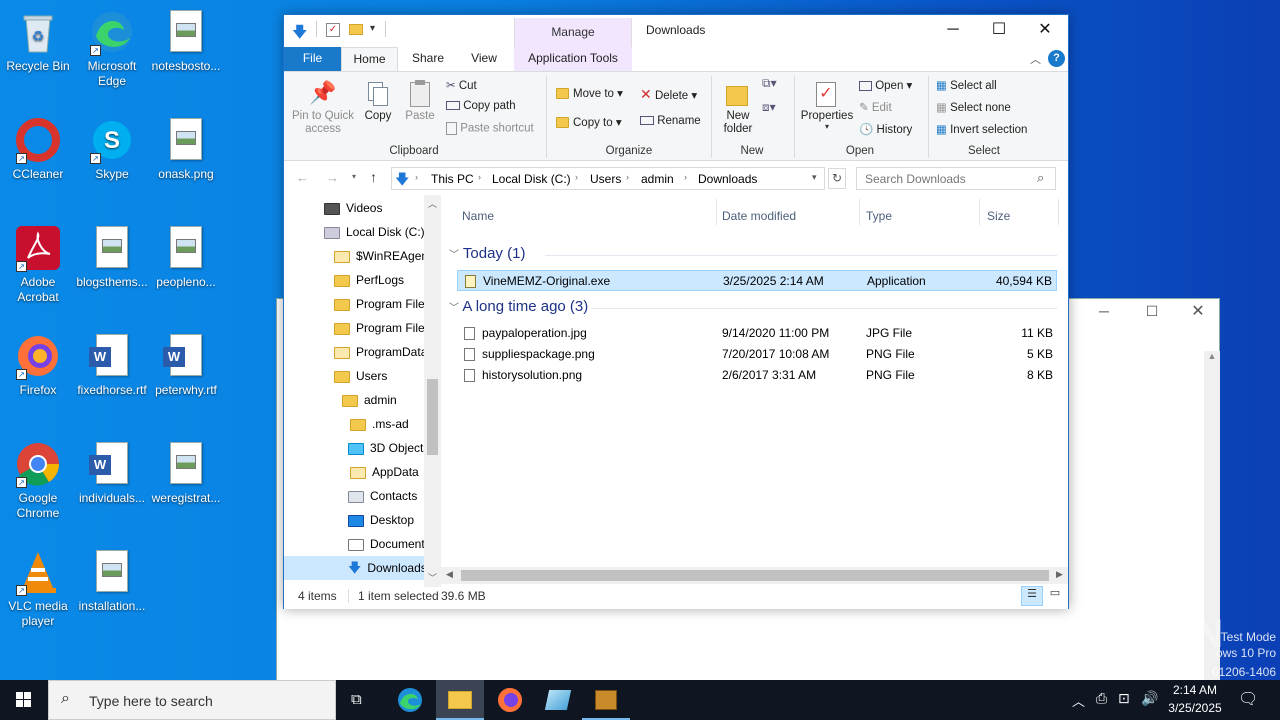  What do you see at coordinates (879, 216) in the screenshot?
I see `column-type: Type` at bounding box center [879, 216].